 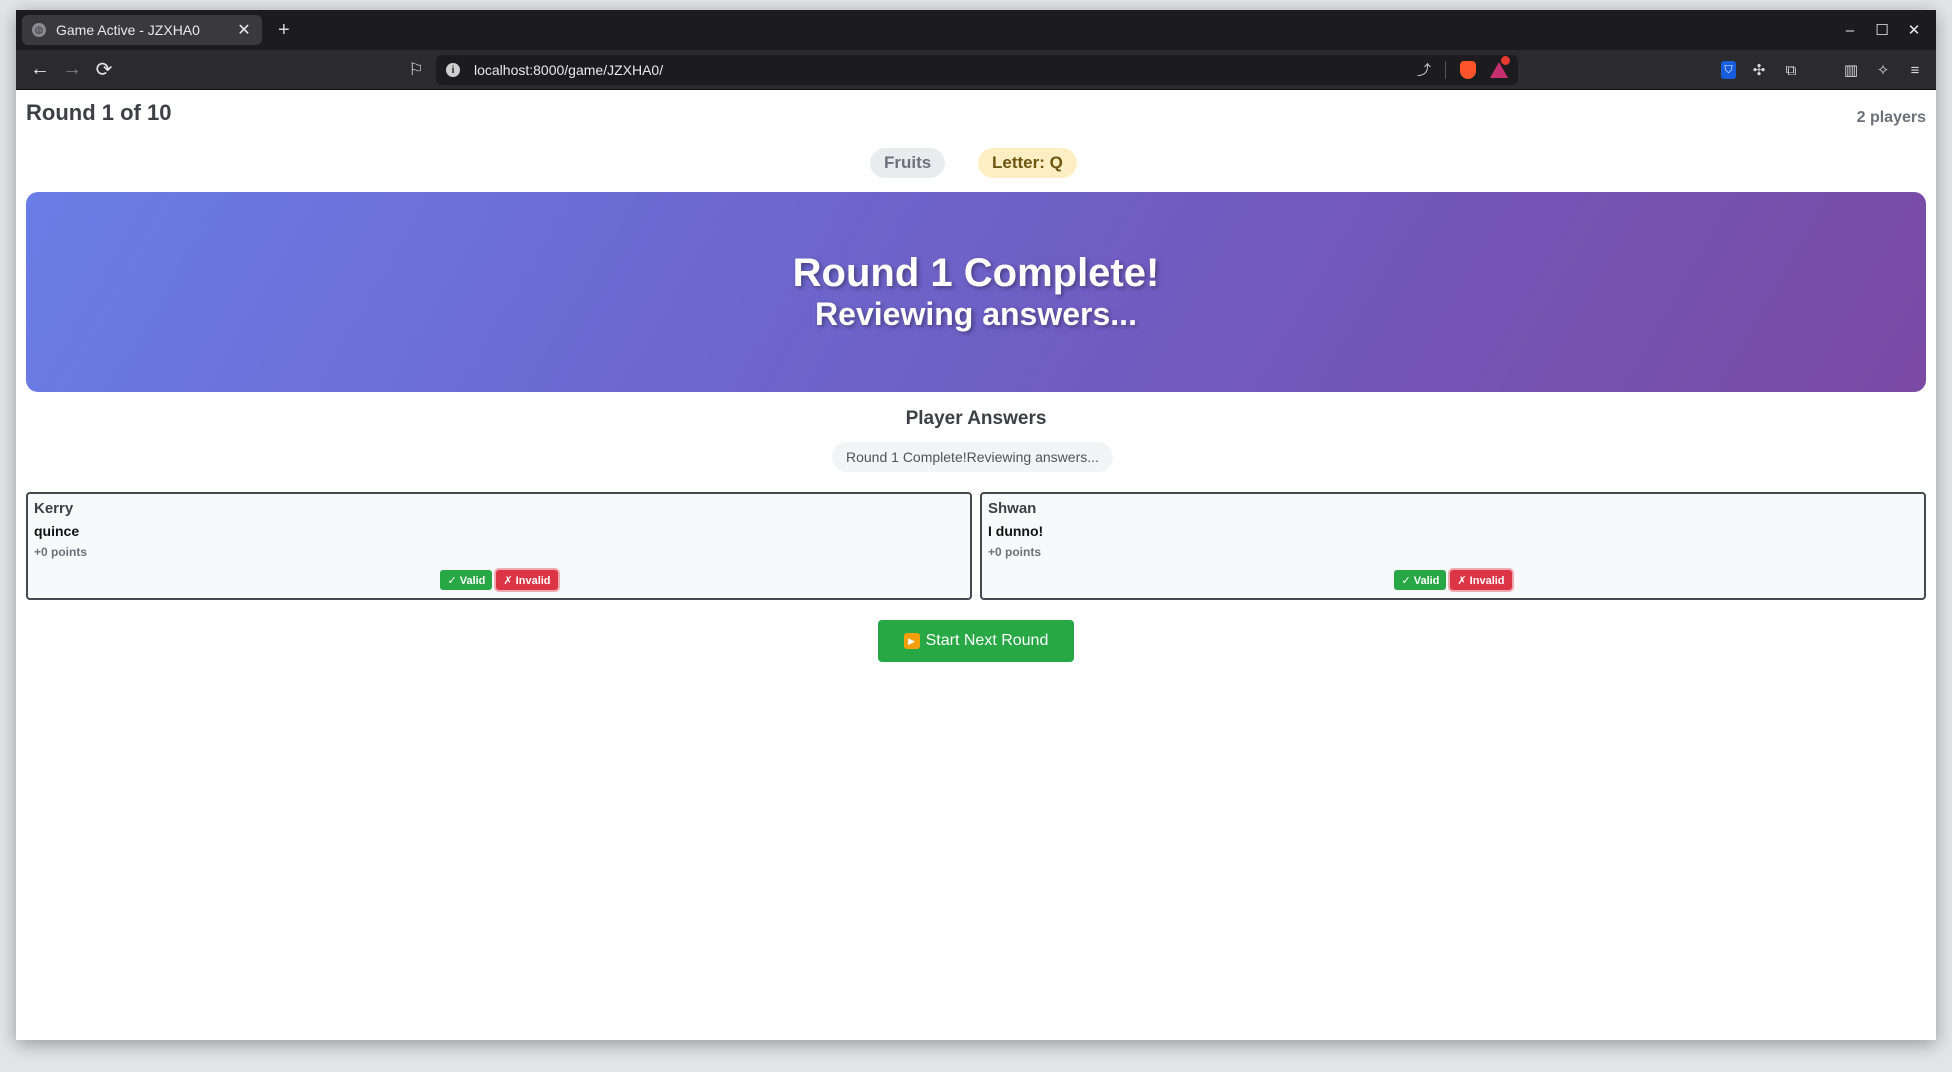 What do you see at coordinates (99, 112) in the screenshot?
I see `round-title: Round 1 of 10` at bounding box center [99, 112].